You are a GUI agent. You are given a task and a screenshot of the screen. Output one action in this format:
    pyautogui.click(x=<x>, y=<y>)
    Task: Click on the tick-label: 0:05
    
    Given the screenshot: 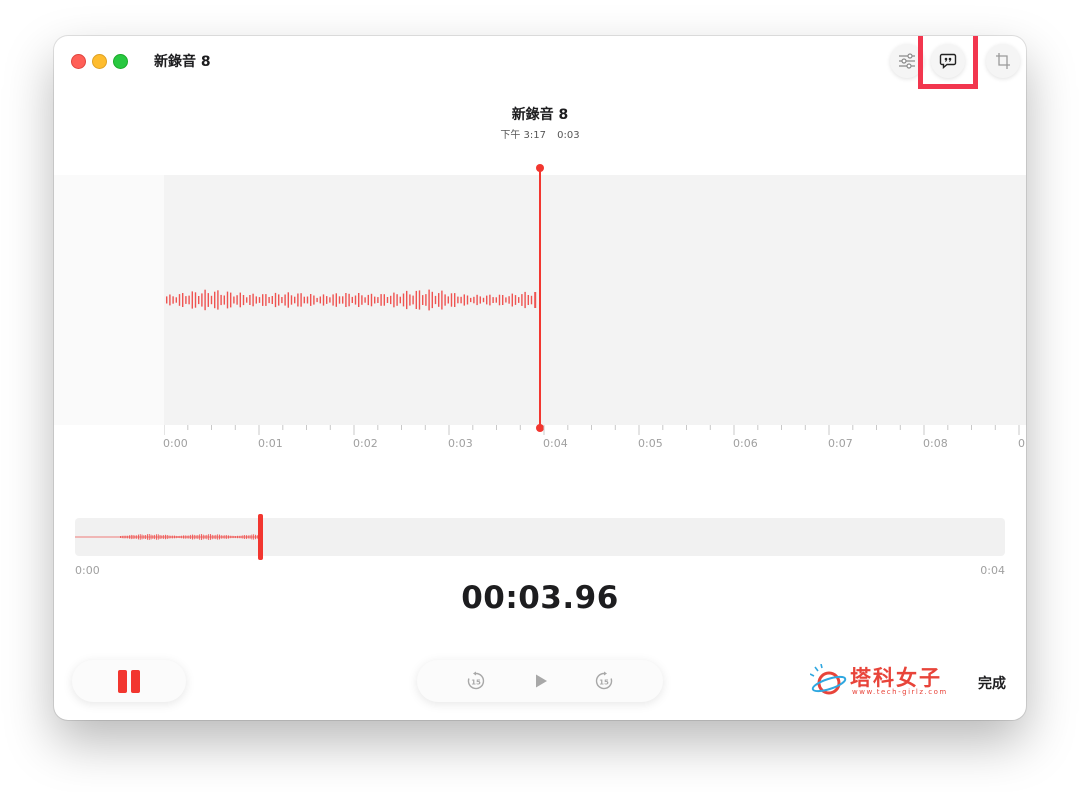 What is the action you would take?
    pyautogui.click(x=650, y=443)
    